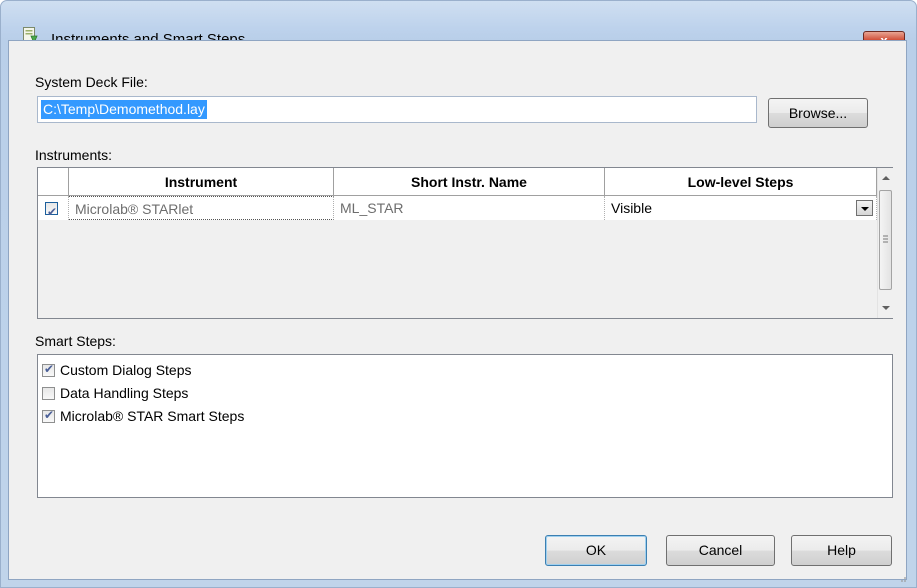 This screenshot has height=588, width=917. What do you see at coordinates (720, 550) in the screenshot?
I see `cancel-button: Cancel` at bounding box center [720, 550].